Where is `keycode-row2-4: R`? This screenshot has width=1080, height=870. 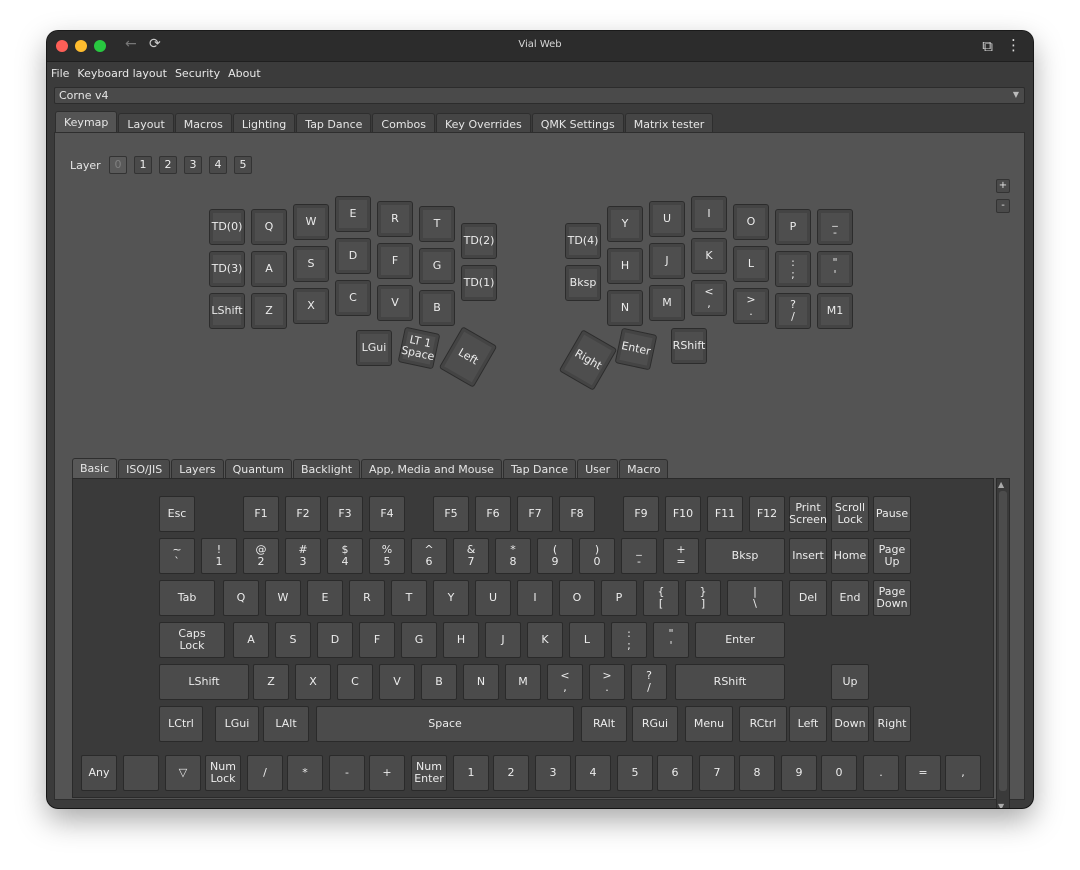 keycode-row2-4: R is located at coordinates (367, 598).